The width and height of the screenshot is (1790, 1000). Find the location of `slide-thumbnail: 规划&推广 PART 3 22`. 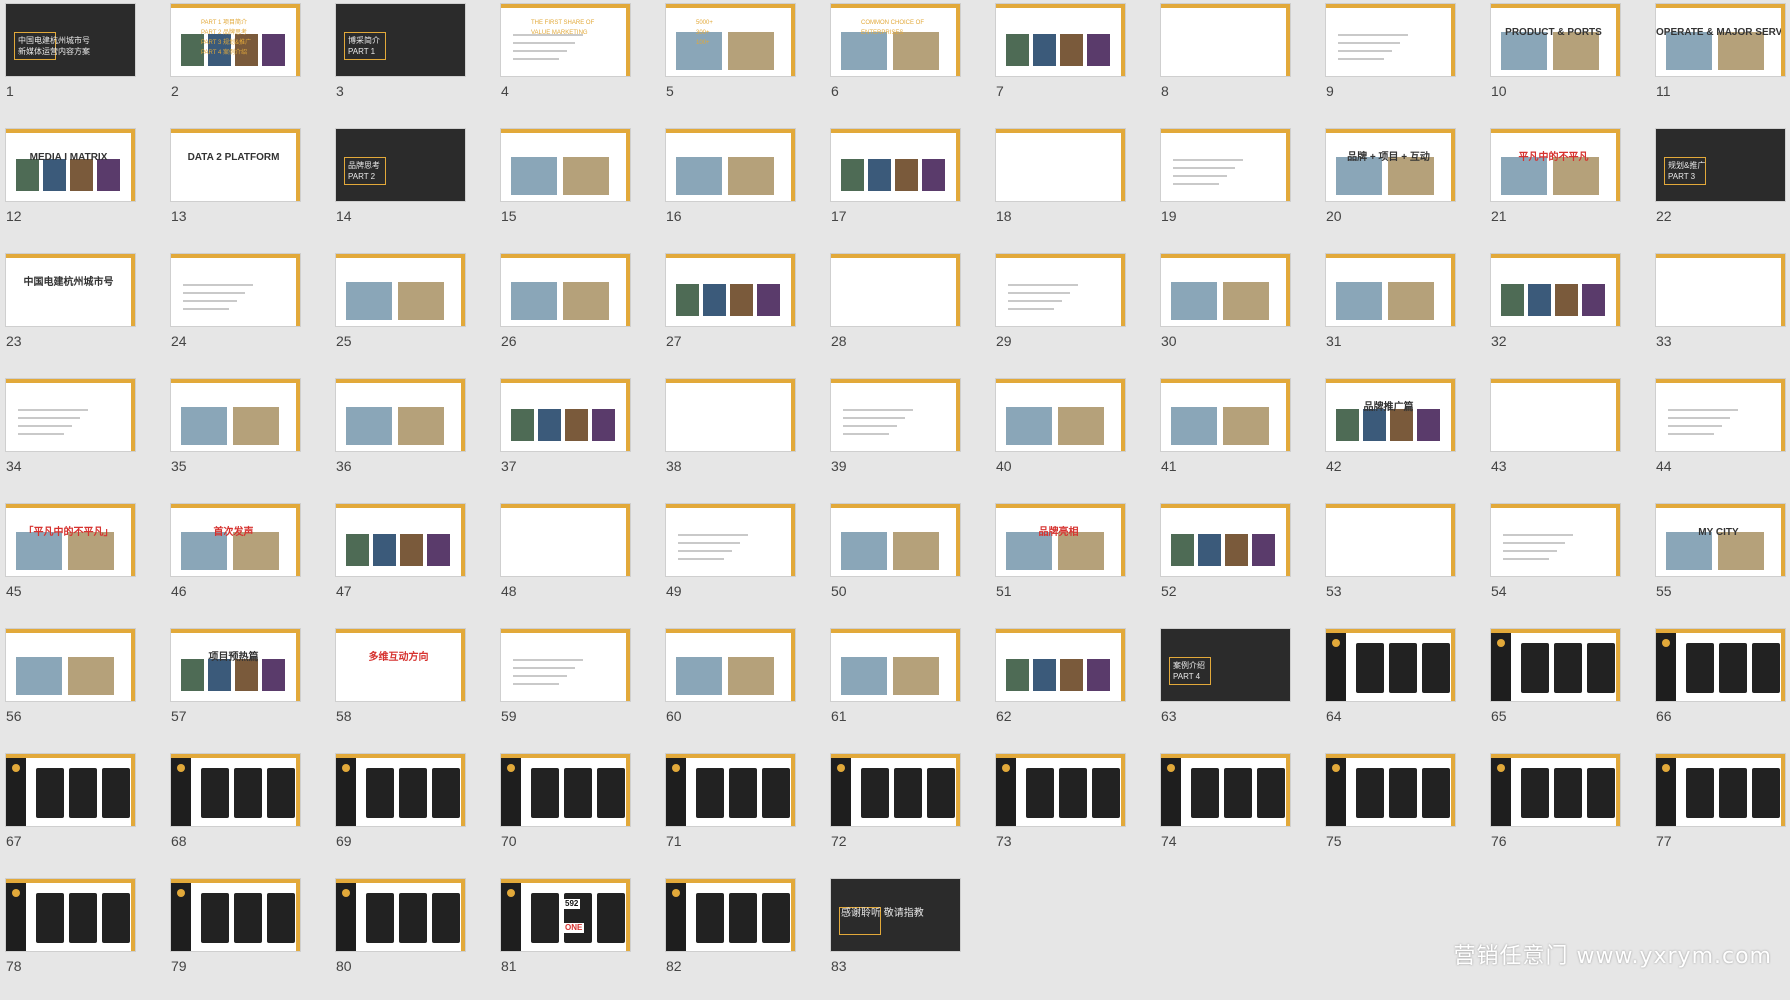

slide-thumbnail: 规划&推广 PART 3 22 is located at coordinates (1720, 187).